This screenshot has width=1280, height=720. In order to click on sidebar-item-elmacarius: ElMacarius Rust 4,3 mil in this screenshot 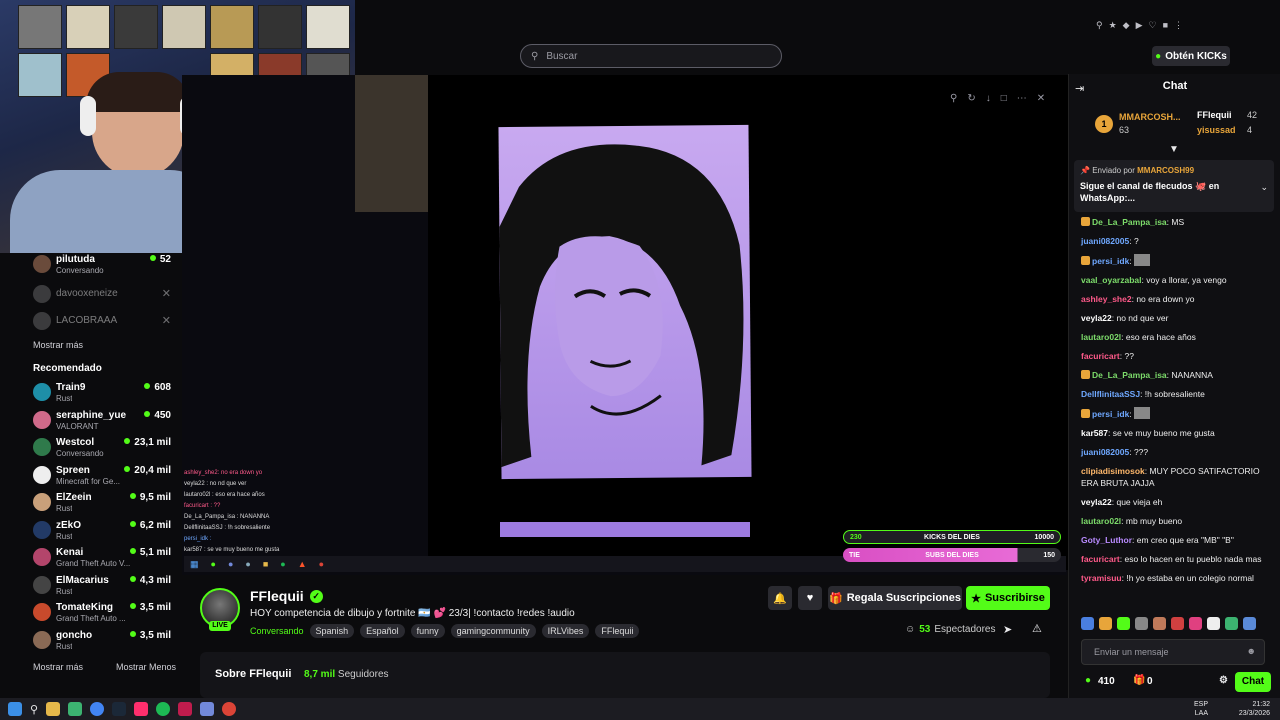, I will do `click(103, 587)`.